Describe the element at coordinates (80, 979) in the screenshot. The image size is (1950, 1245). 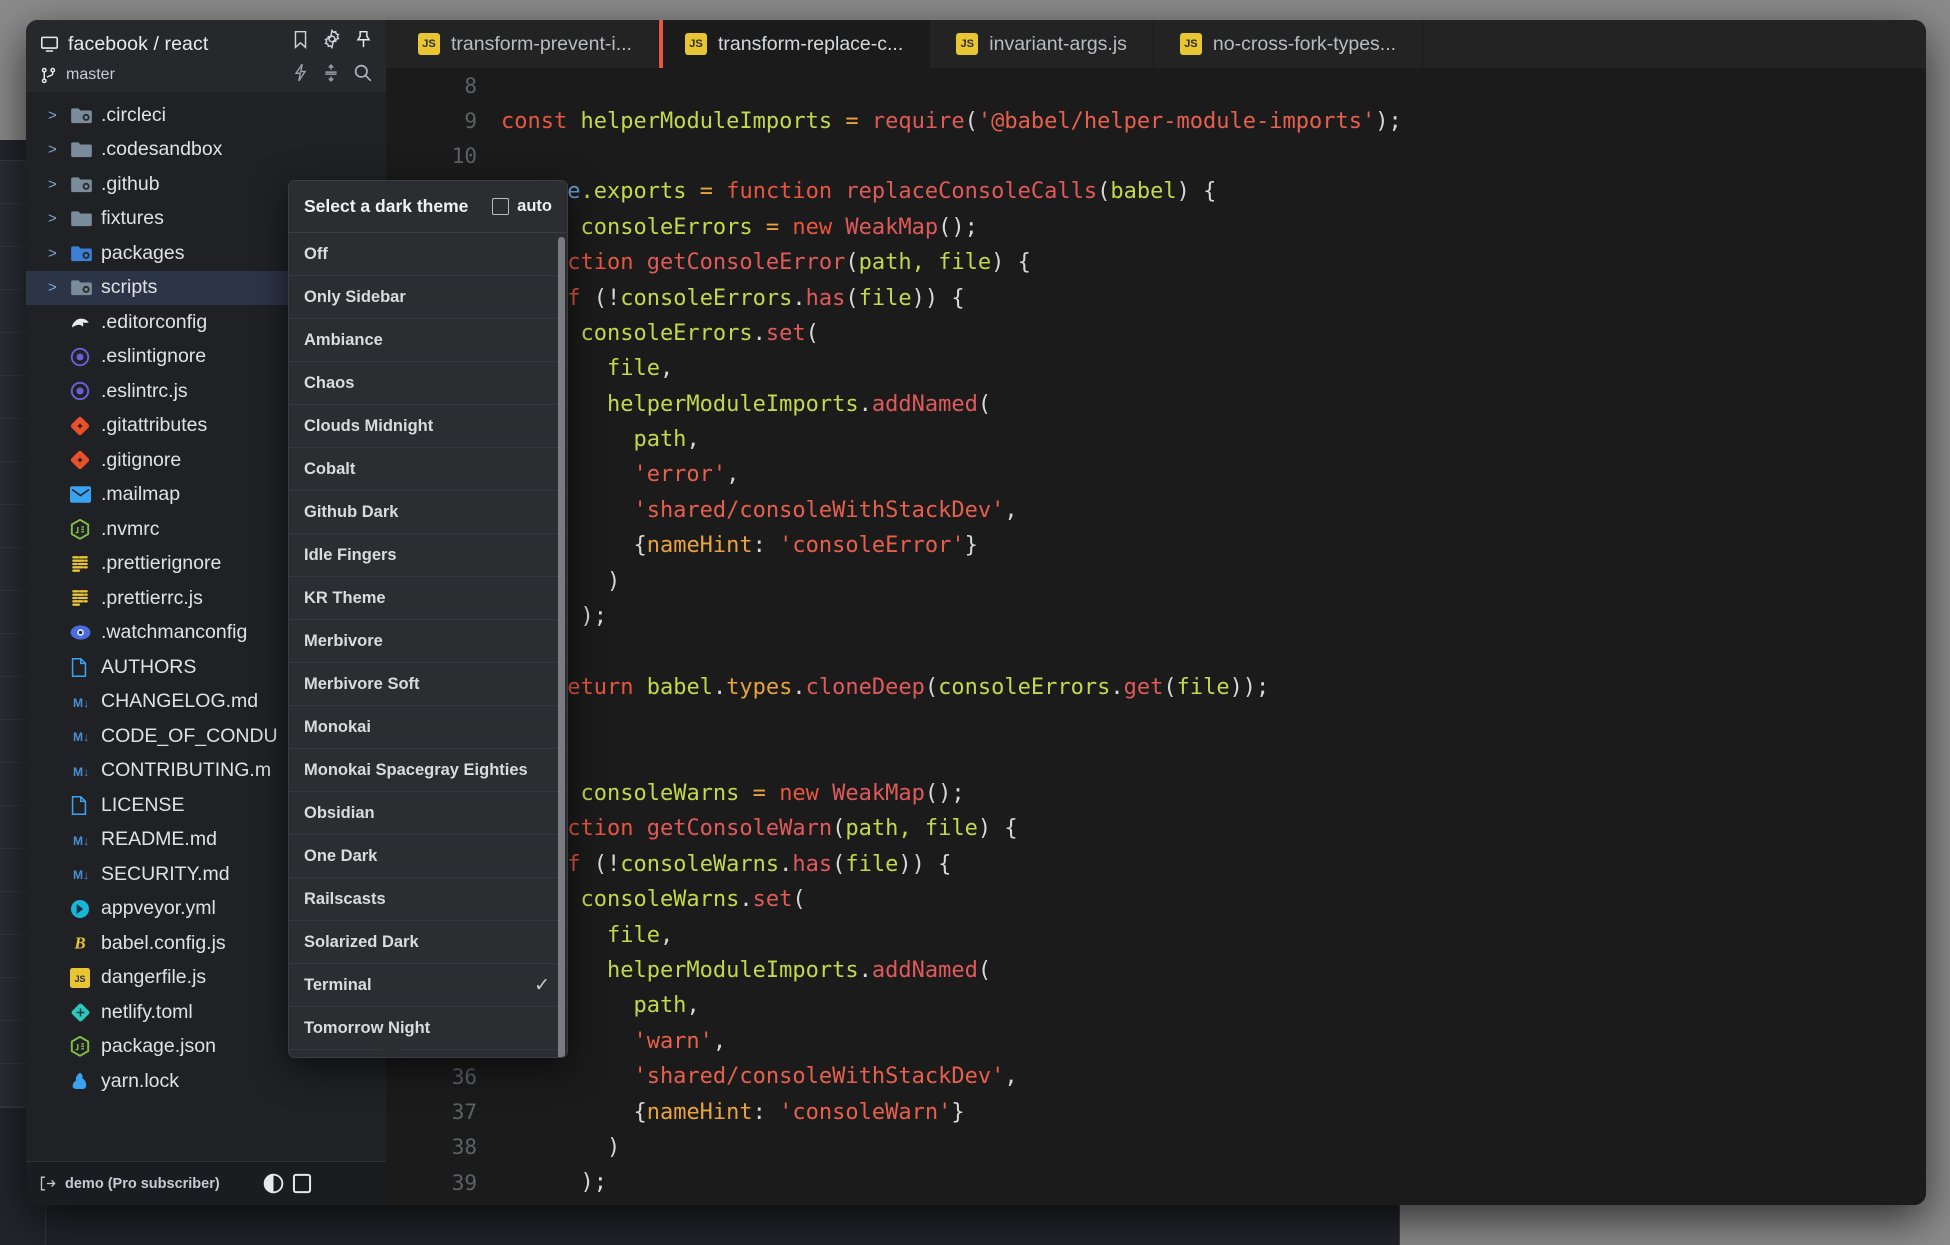
I see `svg-text: JS` at that location.